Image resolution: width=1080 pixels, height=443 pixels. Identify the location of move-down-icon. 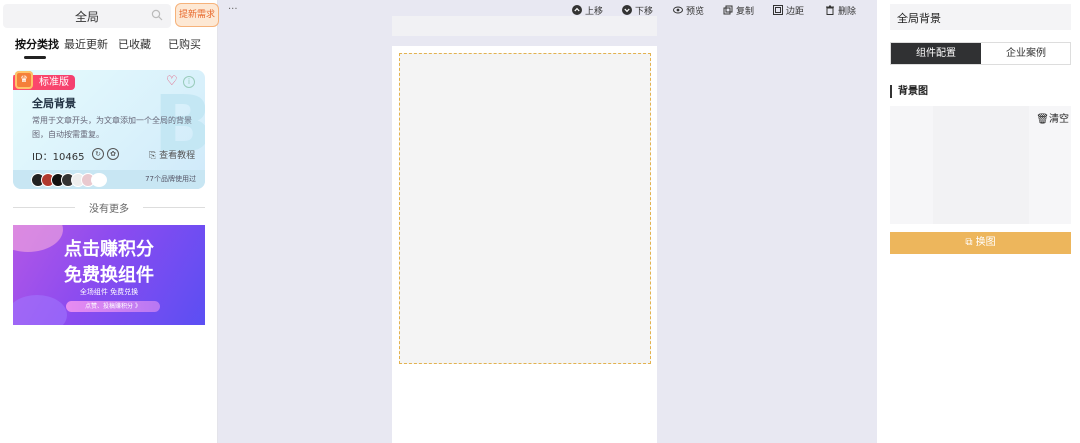
(627, 10).